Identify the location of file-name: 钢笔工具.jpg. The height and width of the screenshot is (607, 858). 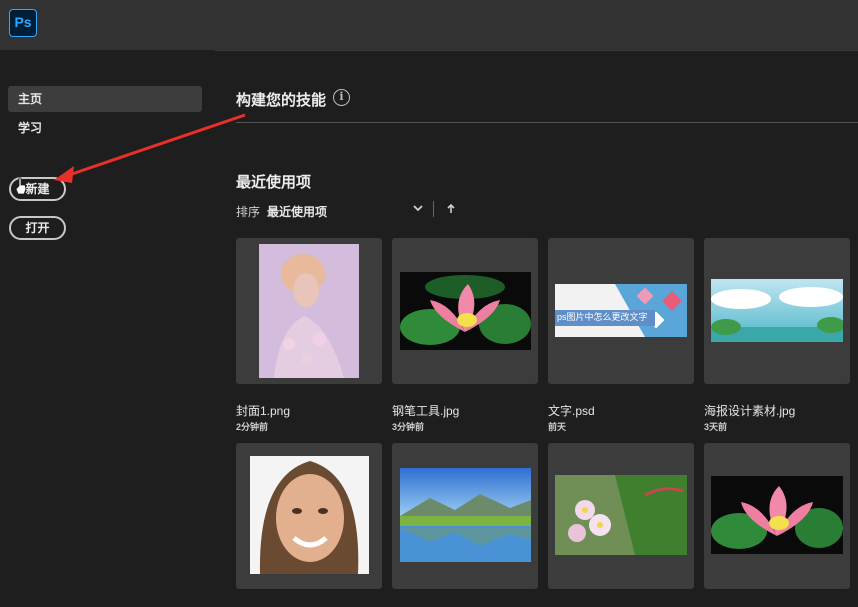
(425, 410).